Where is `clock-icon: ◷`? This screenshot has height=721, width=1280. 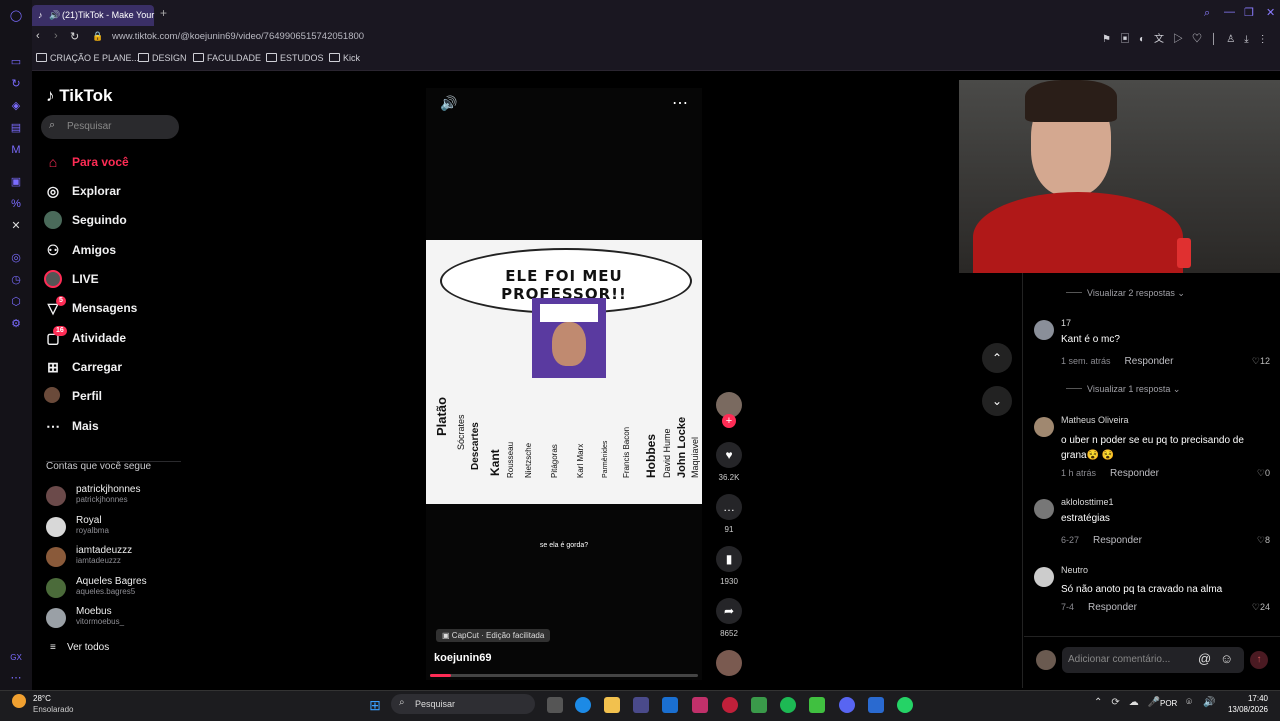
clock-icon: ◷ is located at coordinates (16, 280).